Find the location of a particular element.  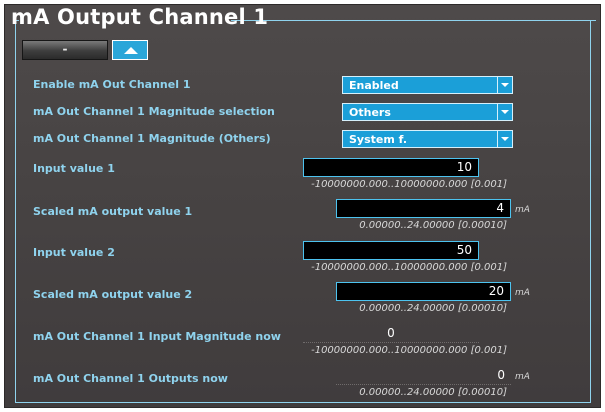

scaled-output-2-field: 20 is located at coordinates (423, 291).